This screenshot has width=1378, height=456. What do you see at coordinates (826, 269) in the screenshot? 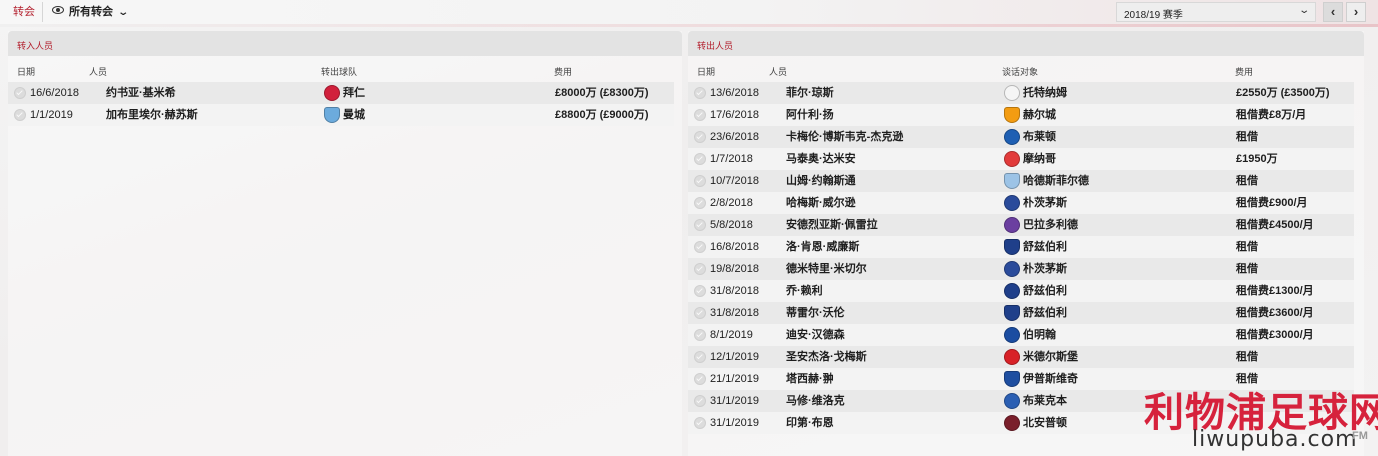
I see `player-name-link: 德米特里·米切尔` at bounding box center [826, 269].